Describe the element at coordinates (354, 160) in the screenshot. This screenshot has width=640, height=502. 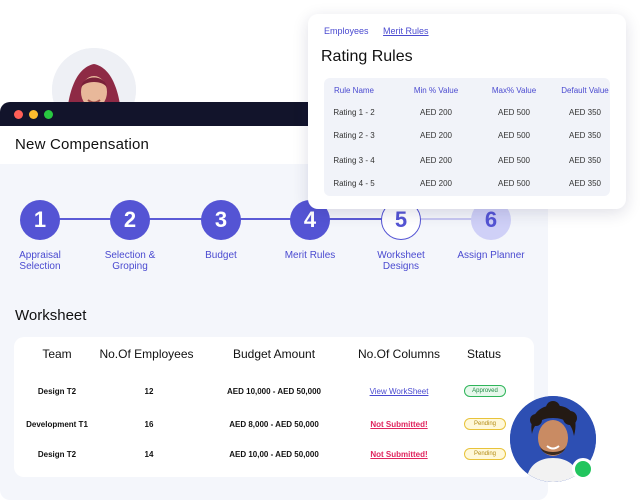
I see `rule-name-cell: Rating 3 - 4` at that location.